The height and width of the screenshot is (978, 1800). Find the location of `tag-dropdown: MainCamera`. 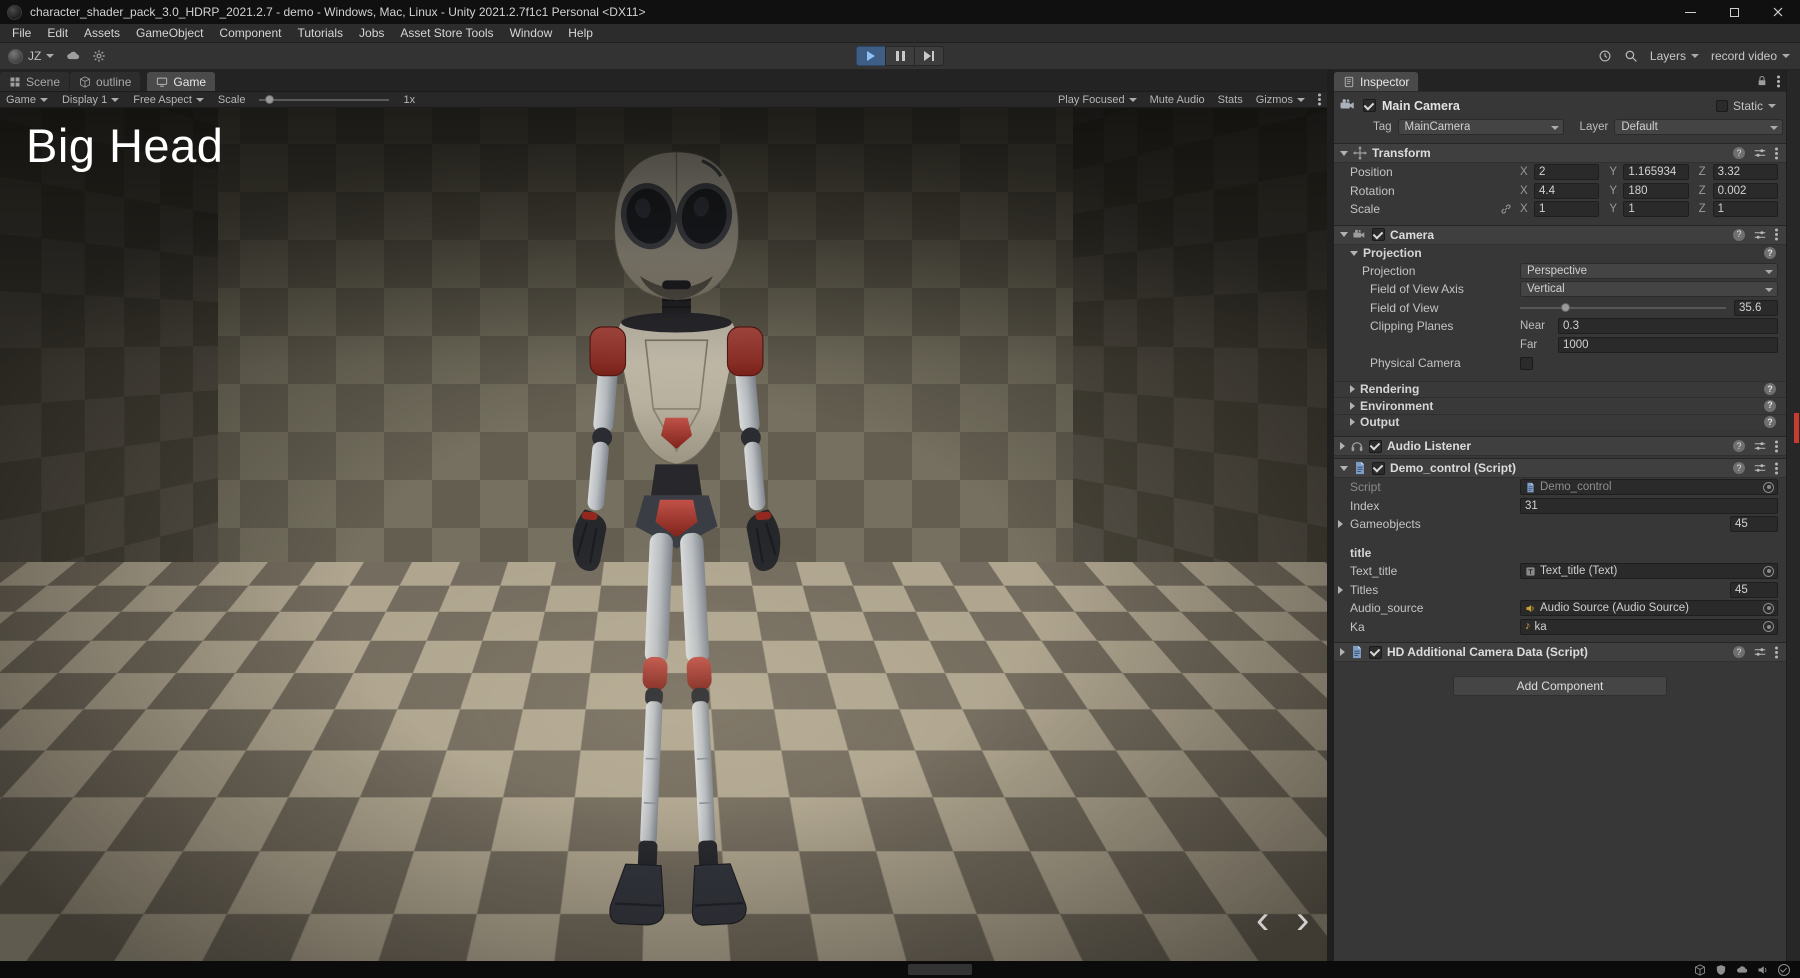

tag-dropdown: MainCamera is located at coordinates (1480, 127).